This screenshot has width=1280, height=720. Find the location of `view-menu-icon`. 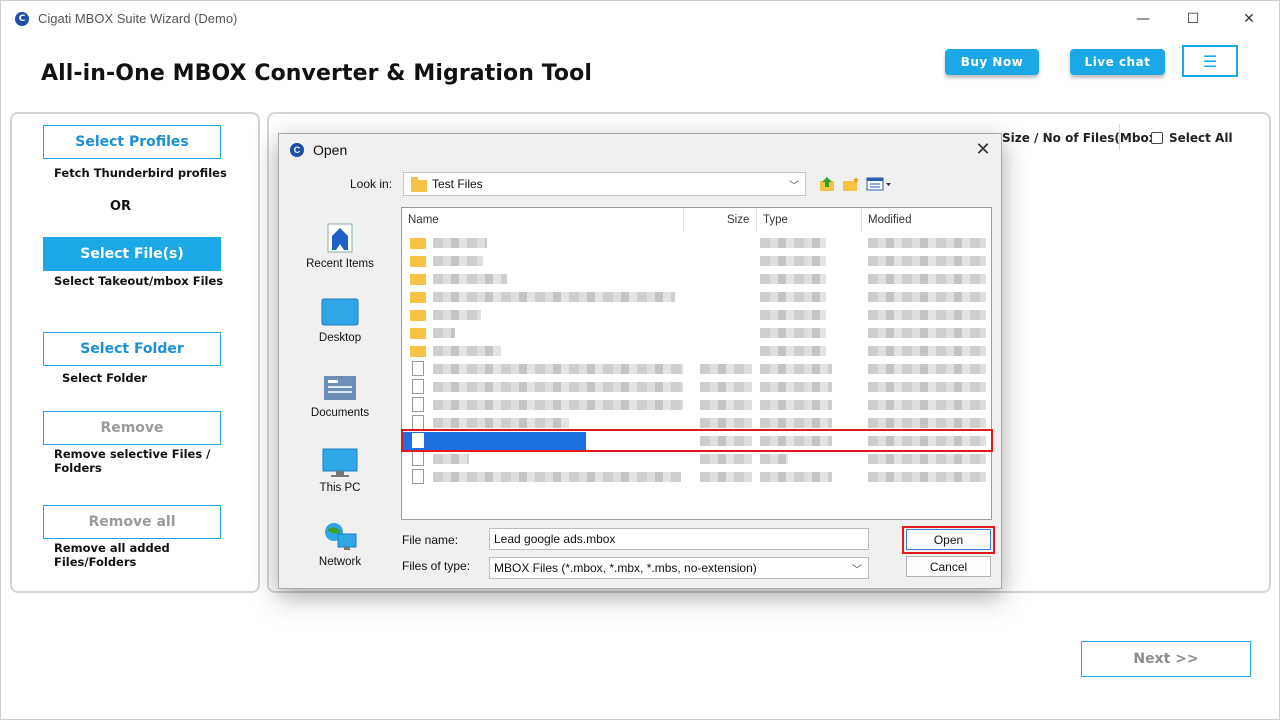

view-menu-icon is located at coordinates (879, 184).